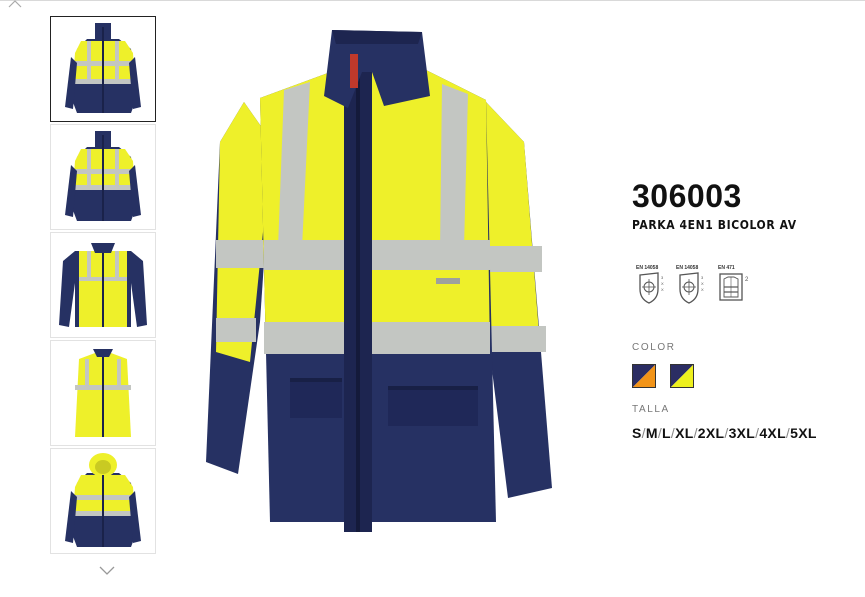 This screenshot has height=597, width=865. I want to click on thumbnail-vest, so click(103, 393).